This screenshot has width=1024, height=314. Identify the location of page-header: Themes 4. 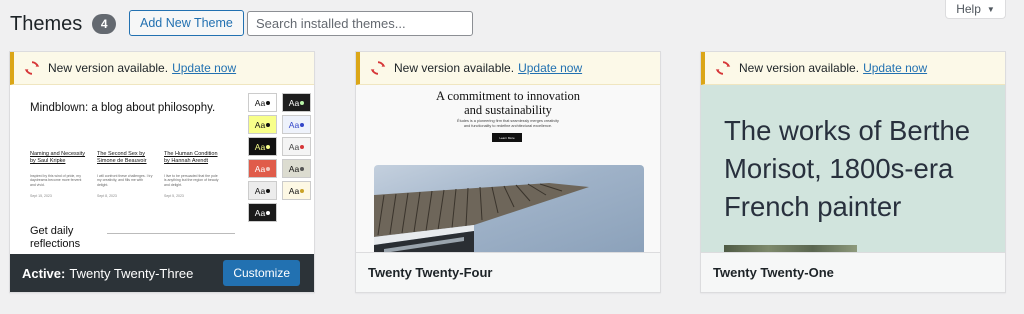
(63, 24).